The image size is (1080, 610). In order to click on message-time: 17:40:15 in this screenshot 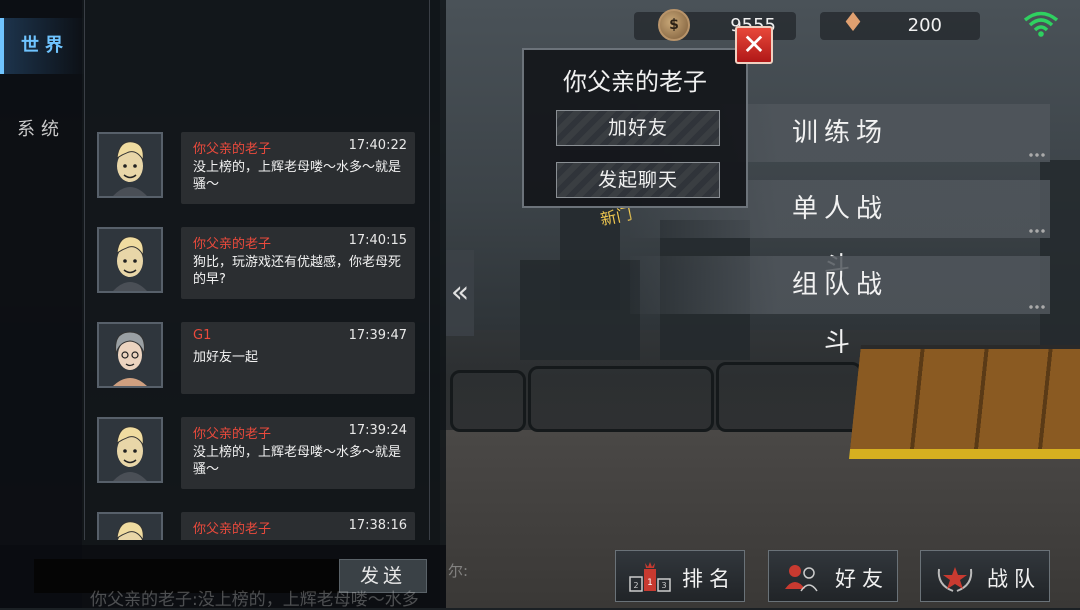, I will do `click(377, 240)`.